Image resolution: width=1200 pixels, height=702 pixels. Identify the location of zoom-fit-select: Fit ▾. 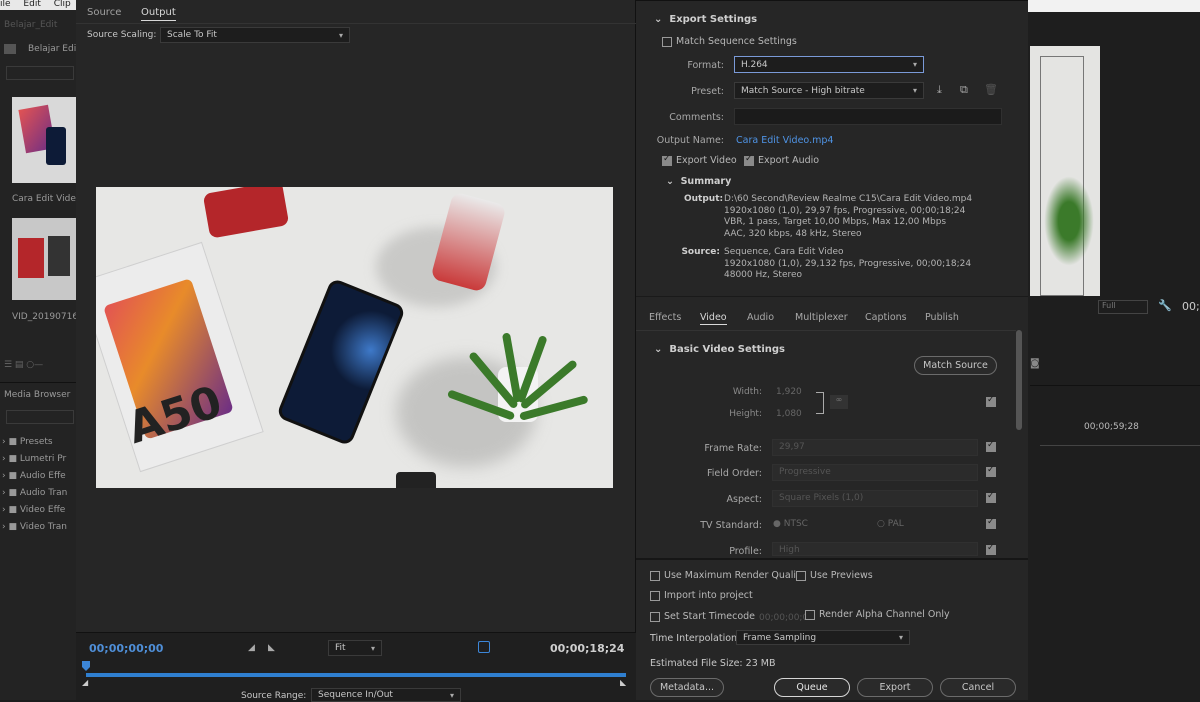
(355, 648).